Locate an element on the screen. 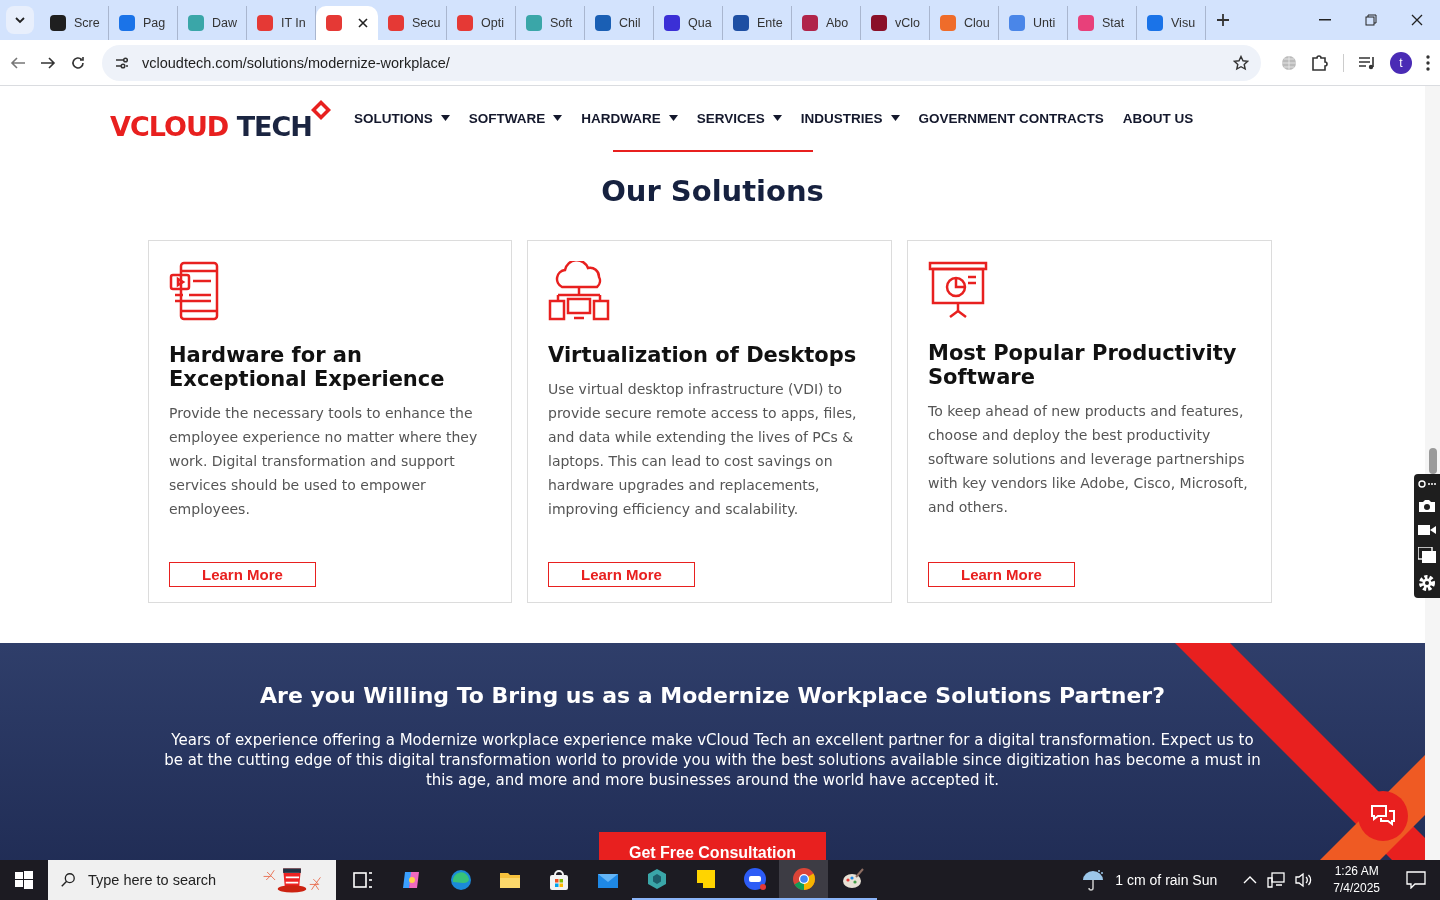  tab-search-button is located at coordinates (20, 20).